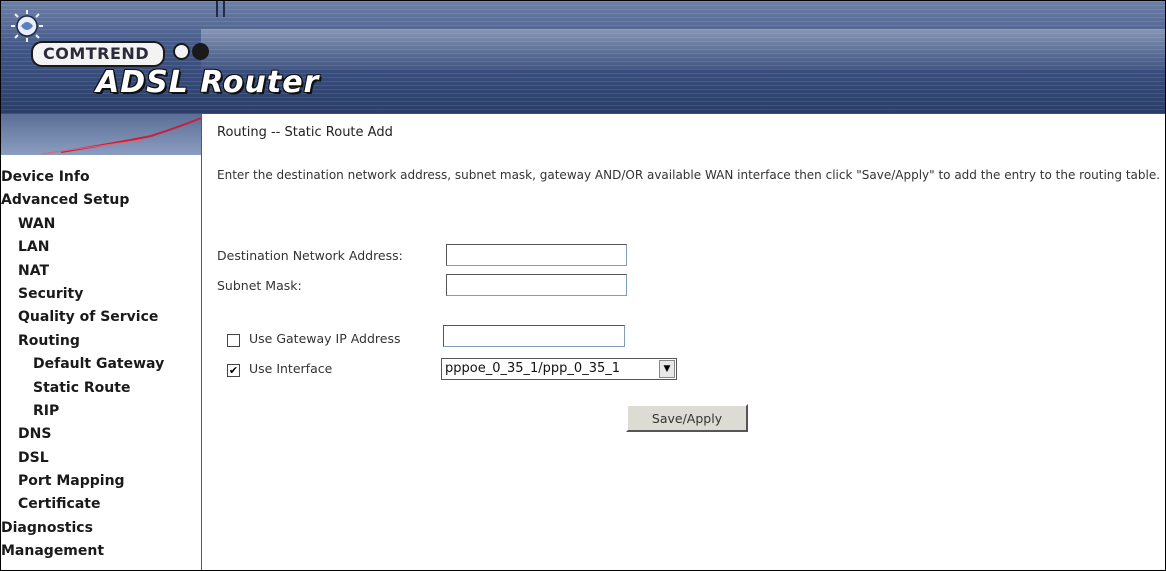  I want to click on page-title: Routing -- Static Route Add, so click(305, 132).